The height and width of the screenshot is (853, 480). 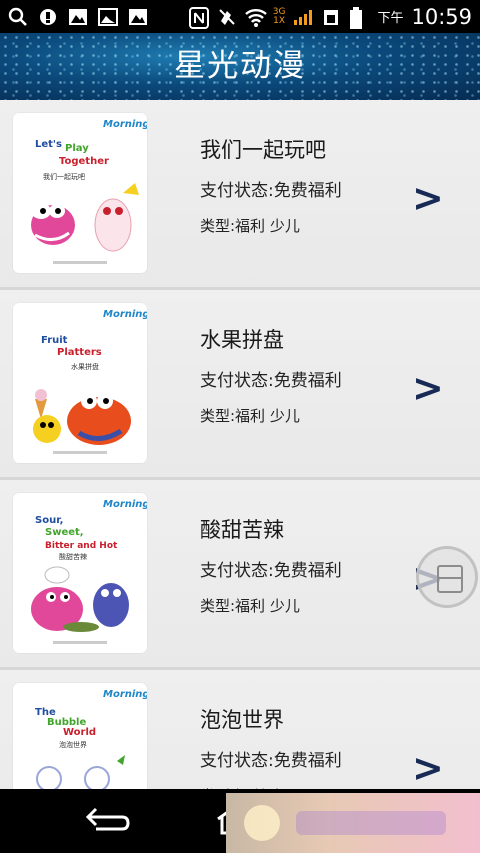 I want to click on cover-line2: Sweet,, so click(x=64, y=532).